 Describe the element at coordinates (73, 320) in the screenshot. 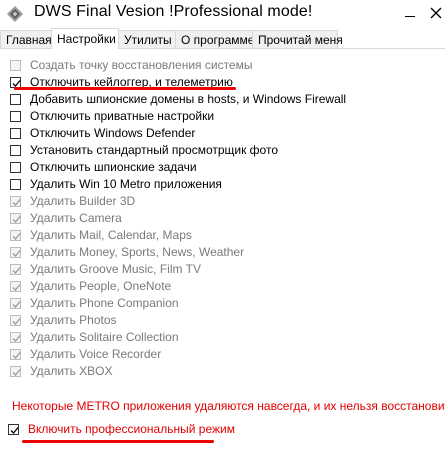

I see `option-label: Удалить Photos` at that location.